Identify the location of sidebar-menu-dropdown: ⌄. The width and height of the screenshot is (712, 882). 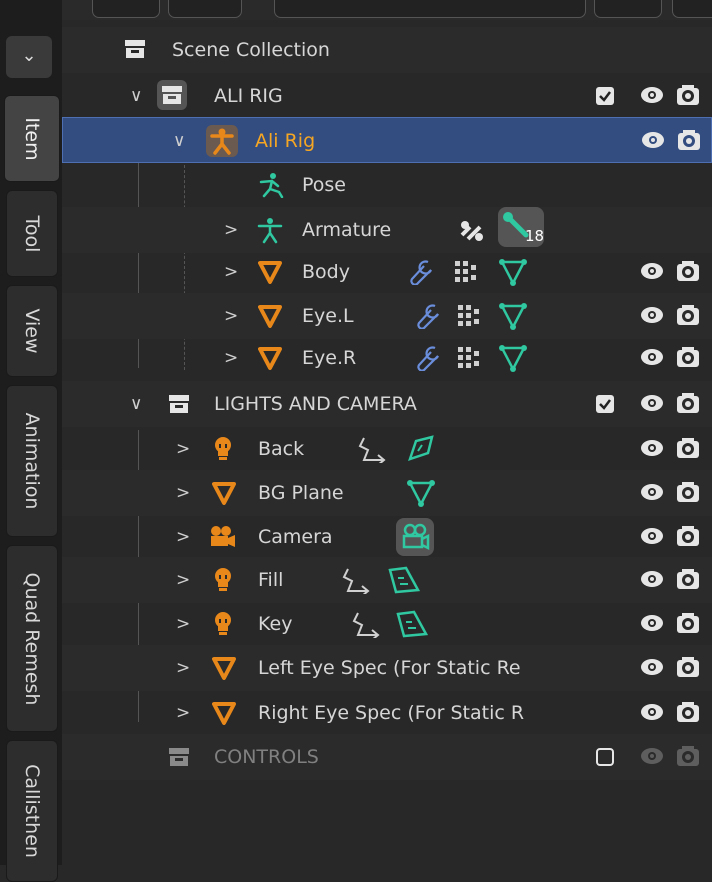
(29, 57).